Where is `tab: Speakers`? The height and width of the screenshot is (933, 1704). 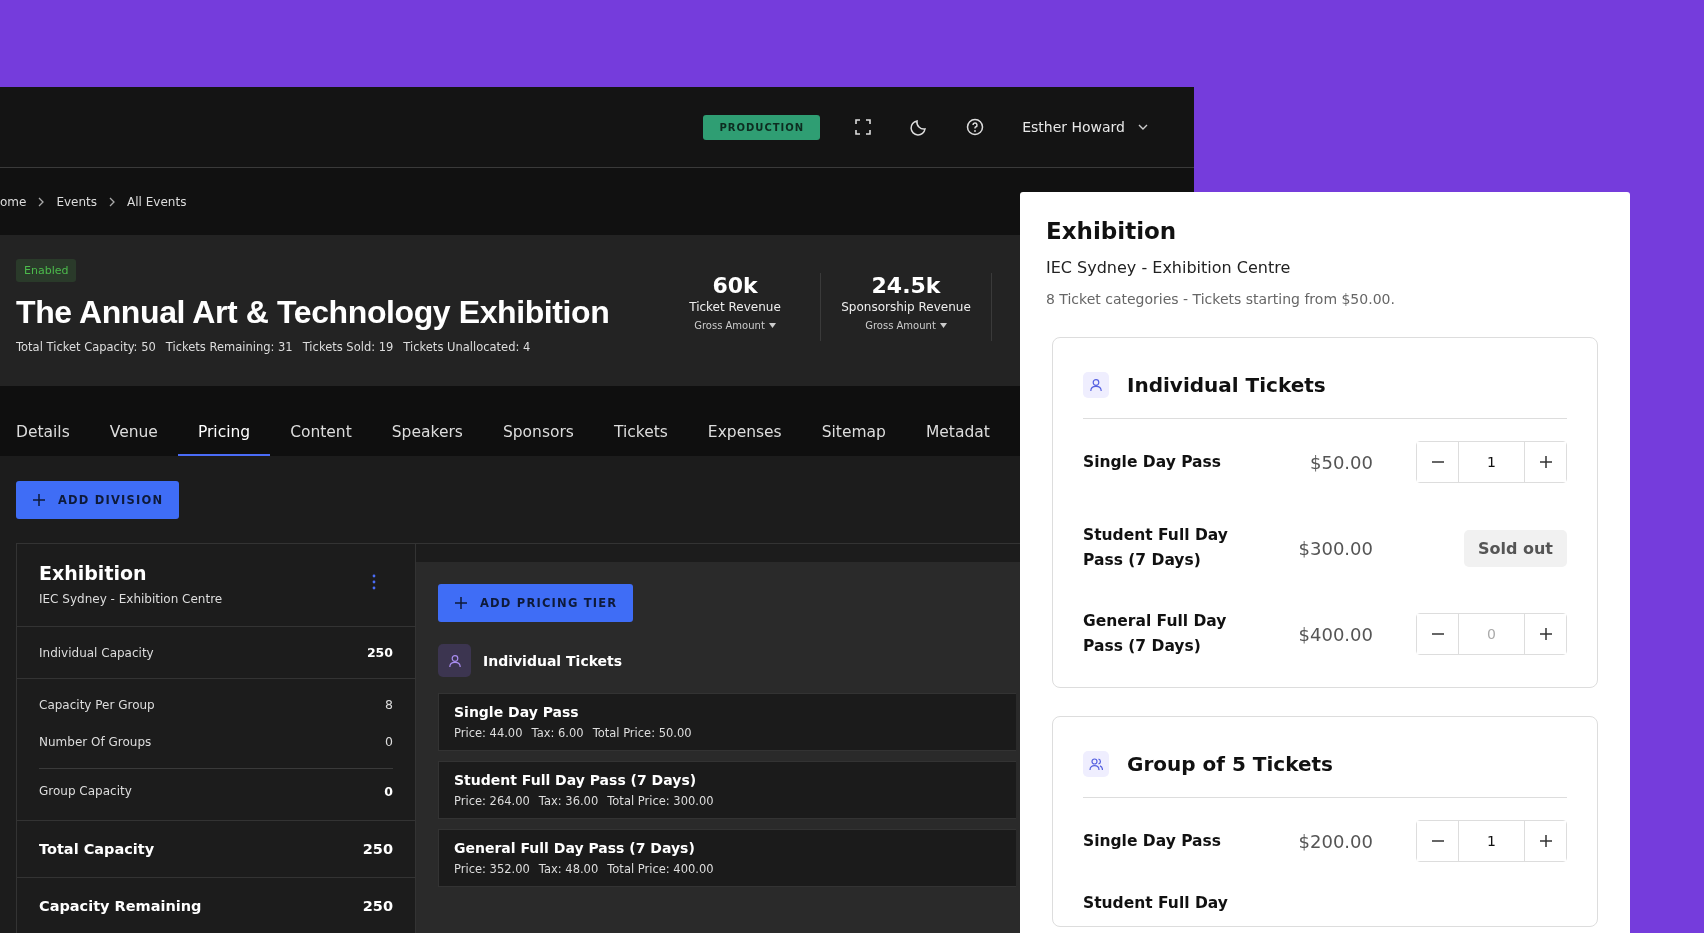
tab: Speakers is located at coordinates (427, 439).